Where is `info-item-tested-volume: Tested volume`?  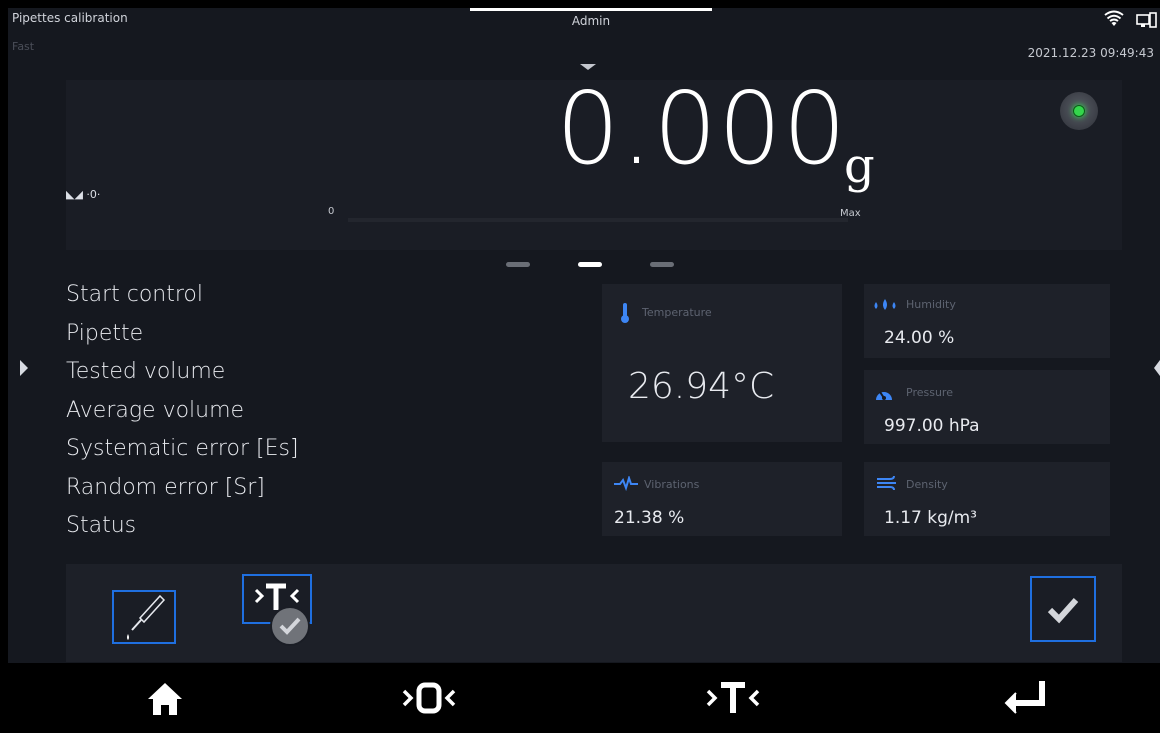 info-item-tested-volume: Tested volume is located at coordinates (146, 371).